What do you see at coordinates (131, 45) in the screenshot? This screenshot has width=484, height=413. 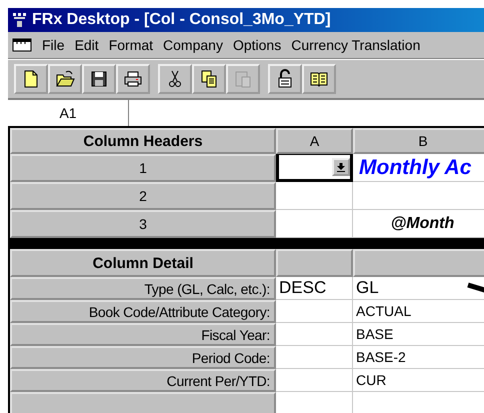 I see `menu-item: Format` at bounding box center [131, 45].